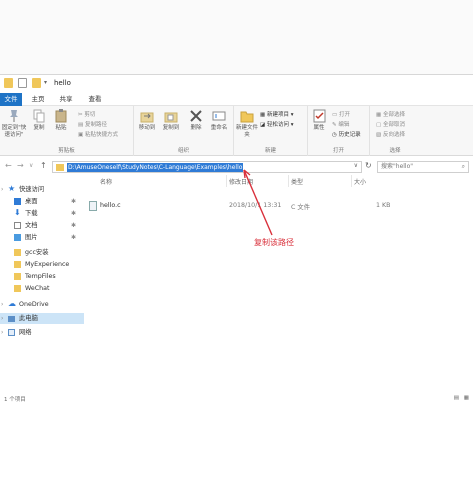 This screenshot has height=477, width=473. I want to click on status-bar: 1 个项目 ▤ ▦, so click(236, 400).